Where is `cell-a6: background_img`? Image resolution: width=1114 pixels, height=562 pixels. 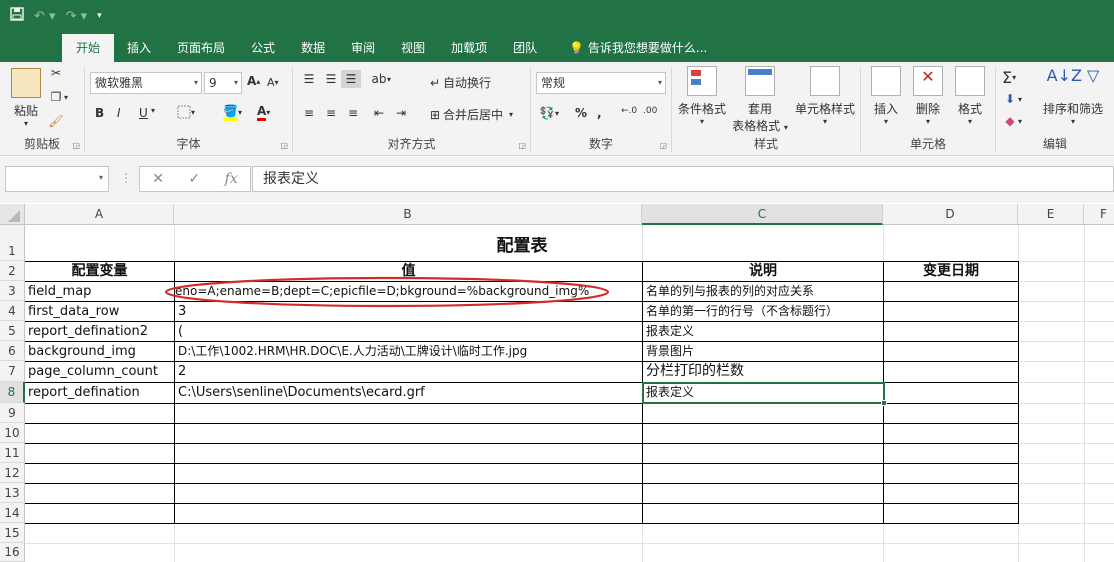 cell-a6: background_img is located at coordinates (99, 351).